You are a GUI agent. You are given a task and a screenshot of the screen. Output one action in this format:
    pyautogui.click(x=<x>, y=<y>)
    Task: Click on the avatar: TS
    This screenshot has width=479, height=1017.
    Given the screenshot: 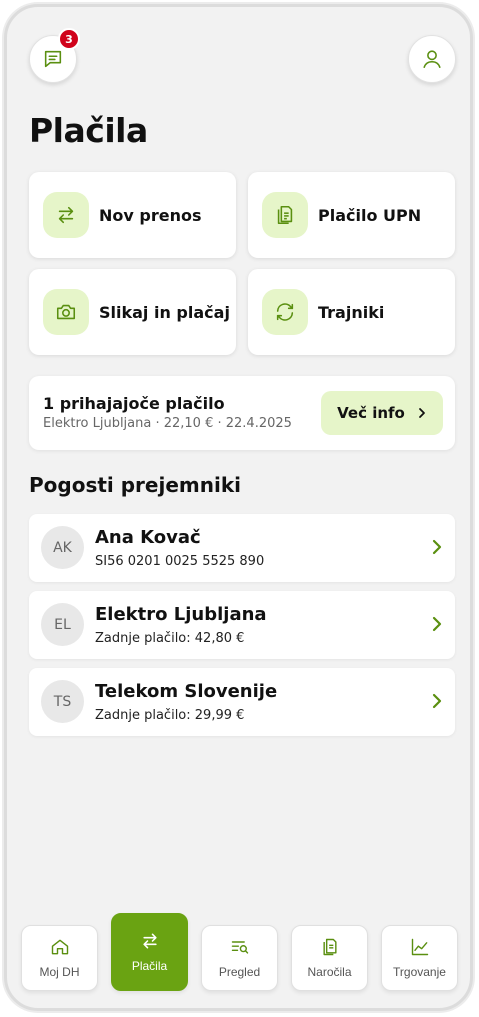 What is the action you would take?
    pyautogui.click(x=62, y=701)
    